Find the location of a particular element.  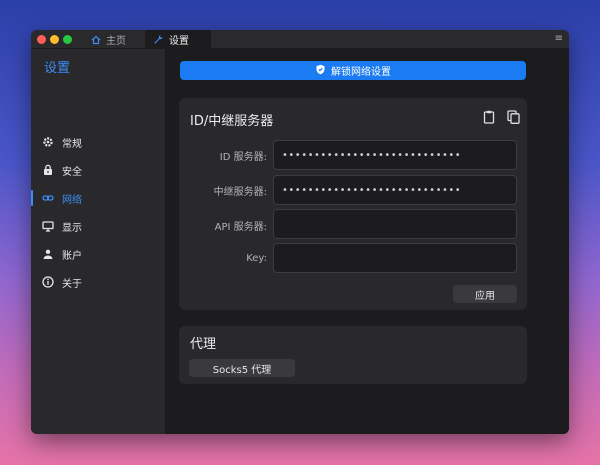

unlock-button-label: 解锁网络设置 is located at coordinates (361, 72).